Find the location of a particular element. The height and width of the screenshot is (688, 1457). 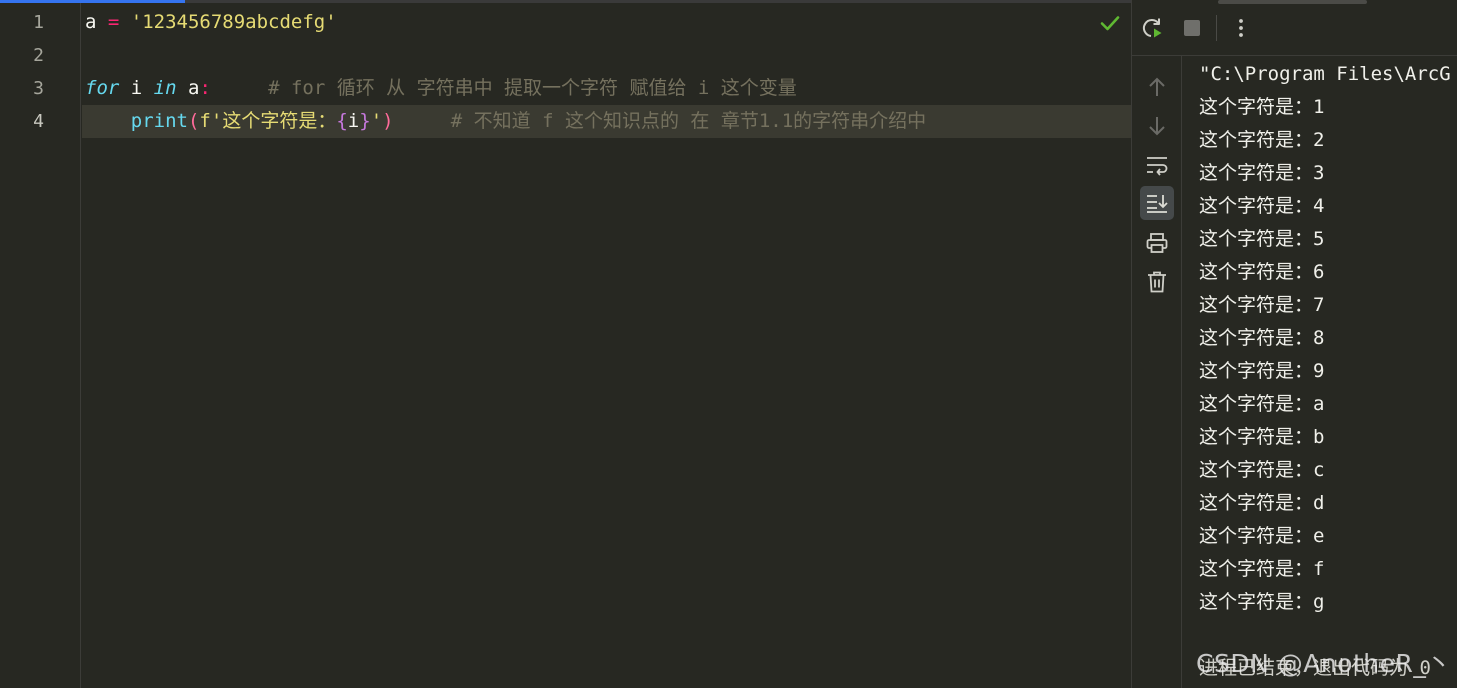

clear-output-button is located at coordinates (1157, 282).